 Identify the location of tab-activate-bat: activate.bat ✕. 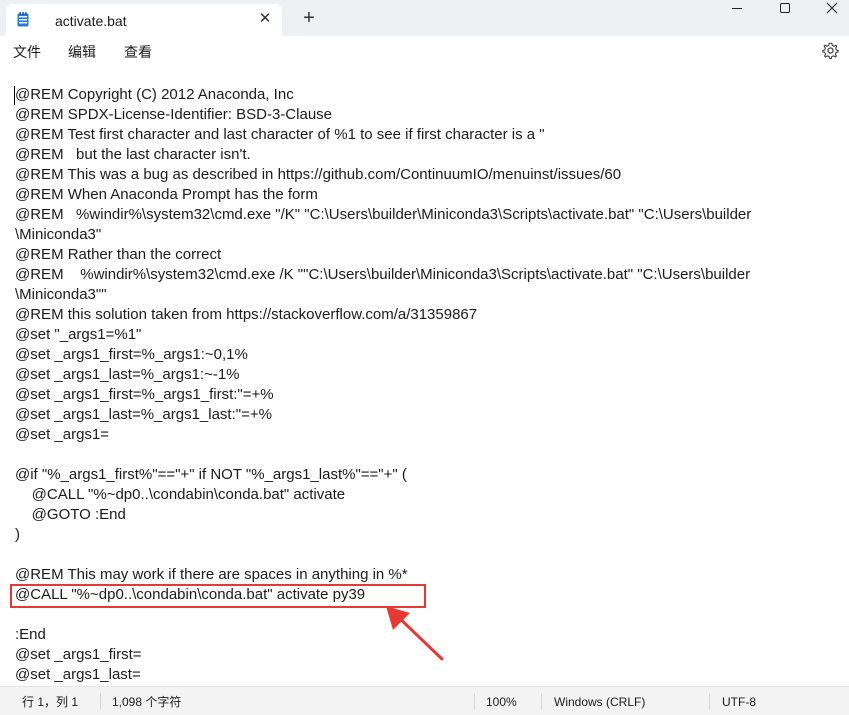
(144, 20).